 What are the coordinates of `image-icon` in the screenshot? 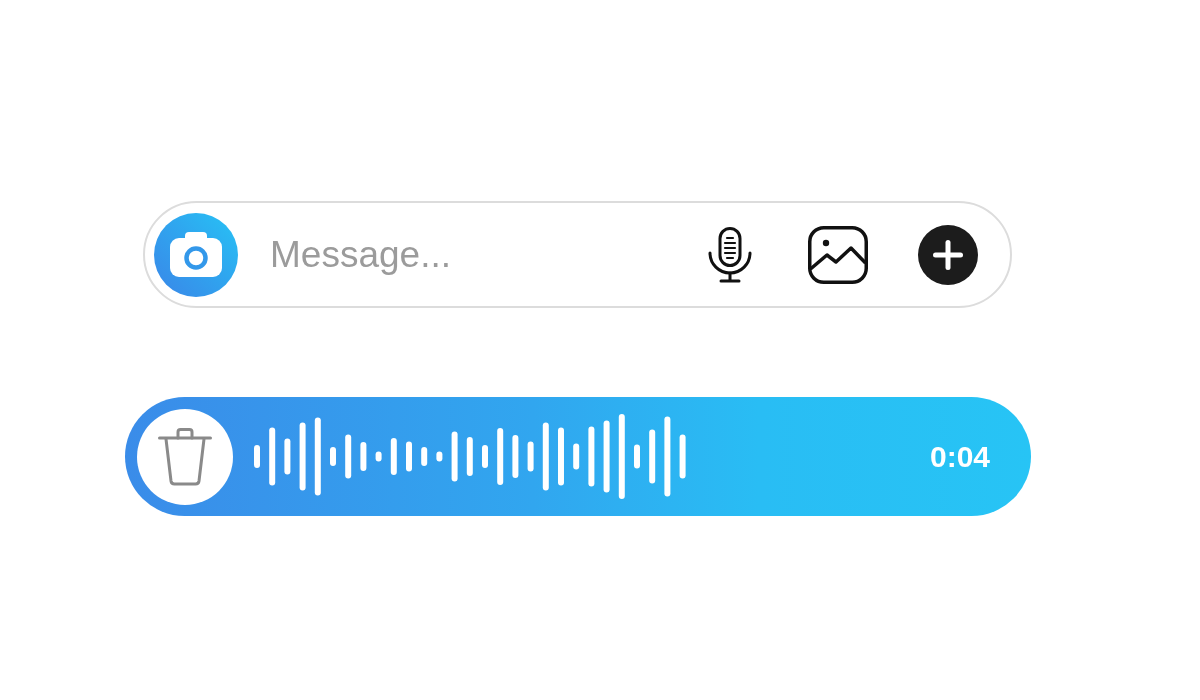 It's located at (838, 254).